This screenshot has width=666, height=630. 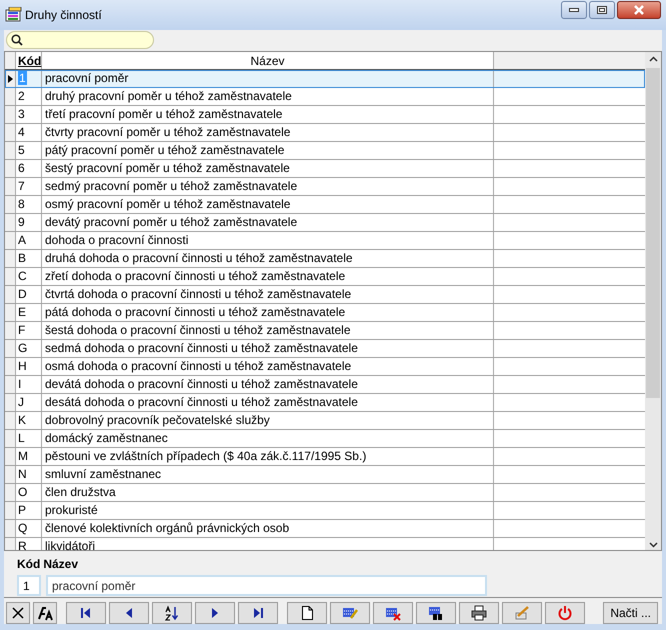 What do you see at coordinates (325, 169) in the screenshot?
I see `table-row: 6 šestý pracovní poměr u téhož zaměstnavatele` at bounding box center [325, 169].